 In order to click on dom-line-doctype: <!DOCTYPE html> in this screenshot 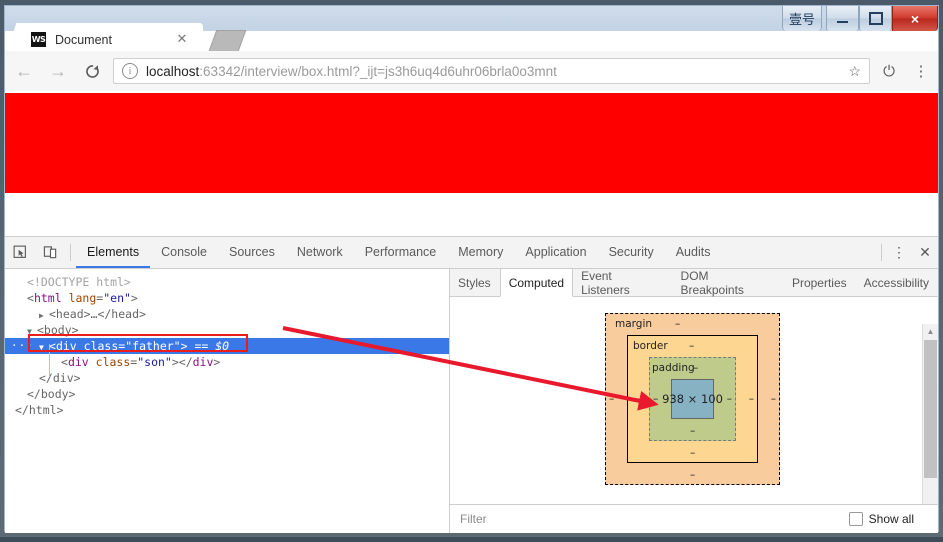, I will do `click(227, 282)`.